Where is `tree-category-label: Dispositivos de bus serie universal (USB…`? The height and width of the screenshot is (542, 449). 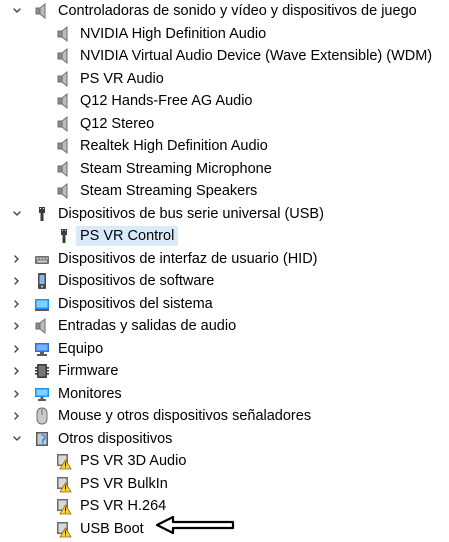
tree-category-label: Dispositivos de bus serie universal (USB… is located at coordinates (191, 213).